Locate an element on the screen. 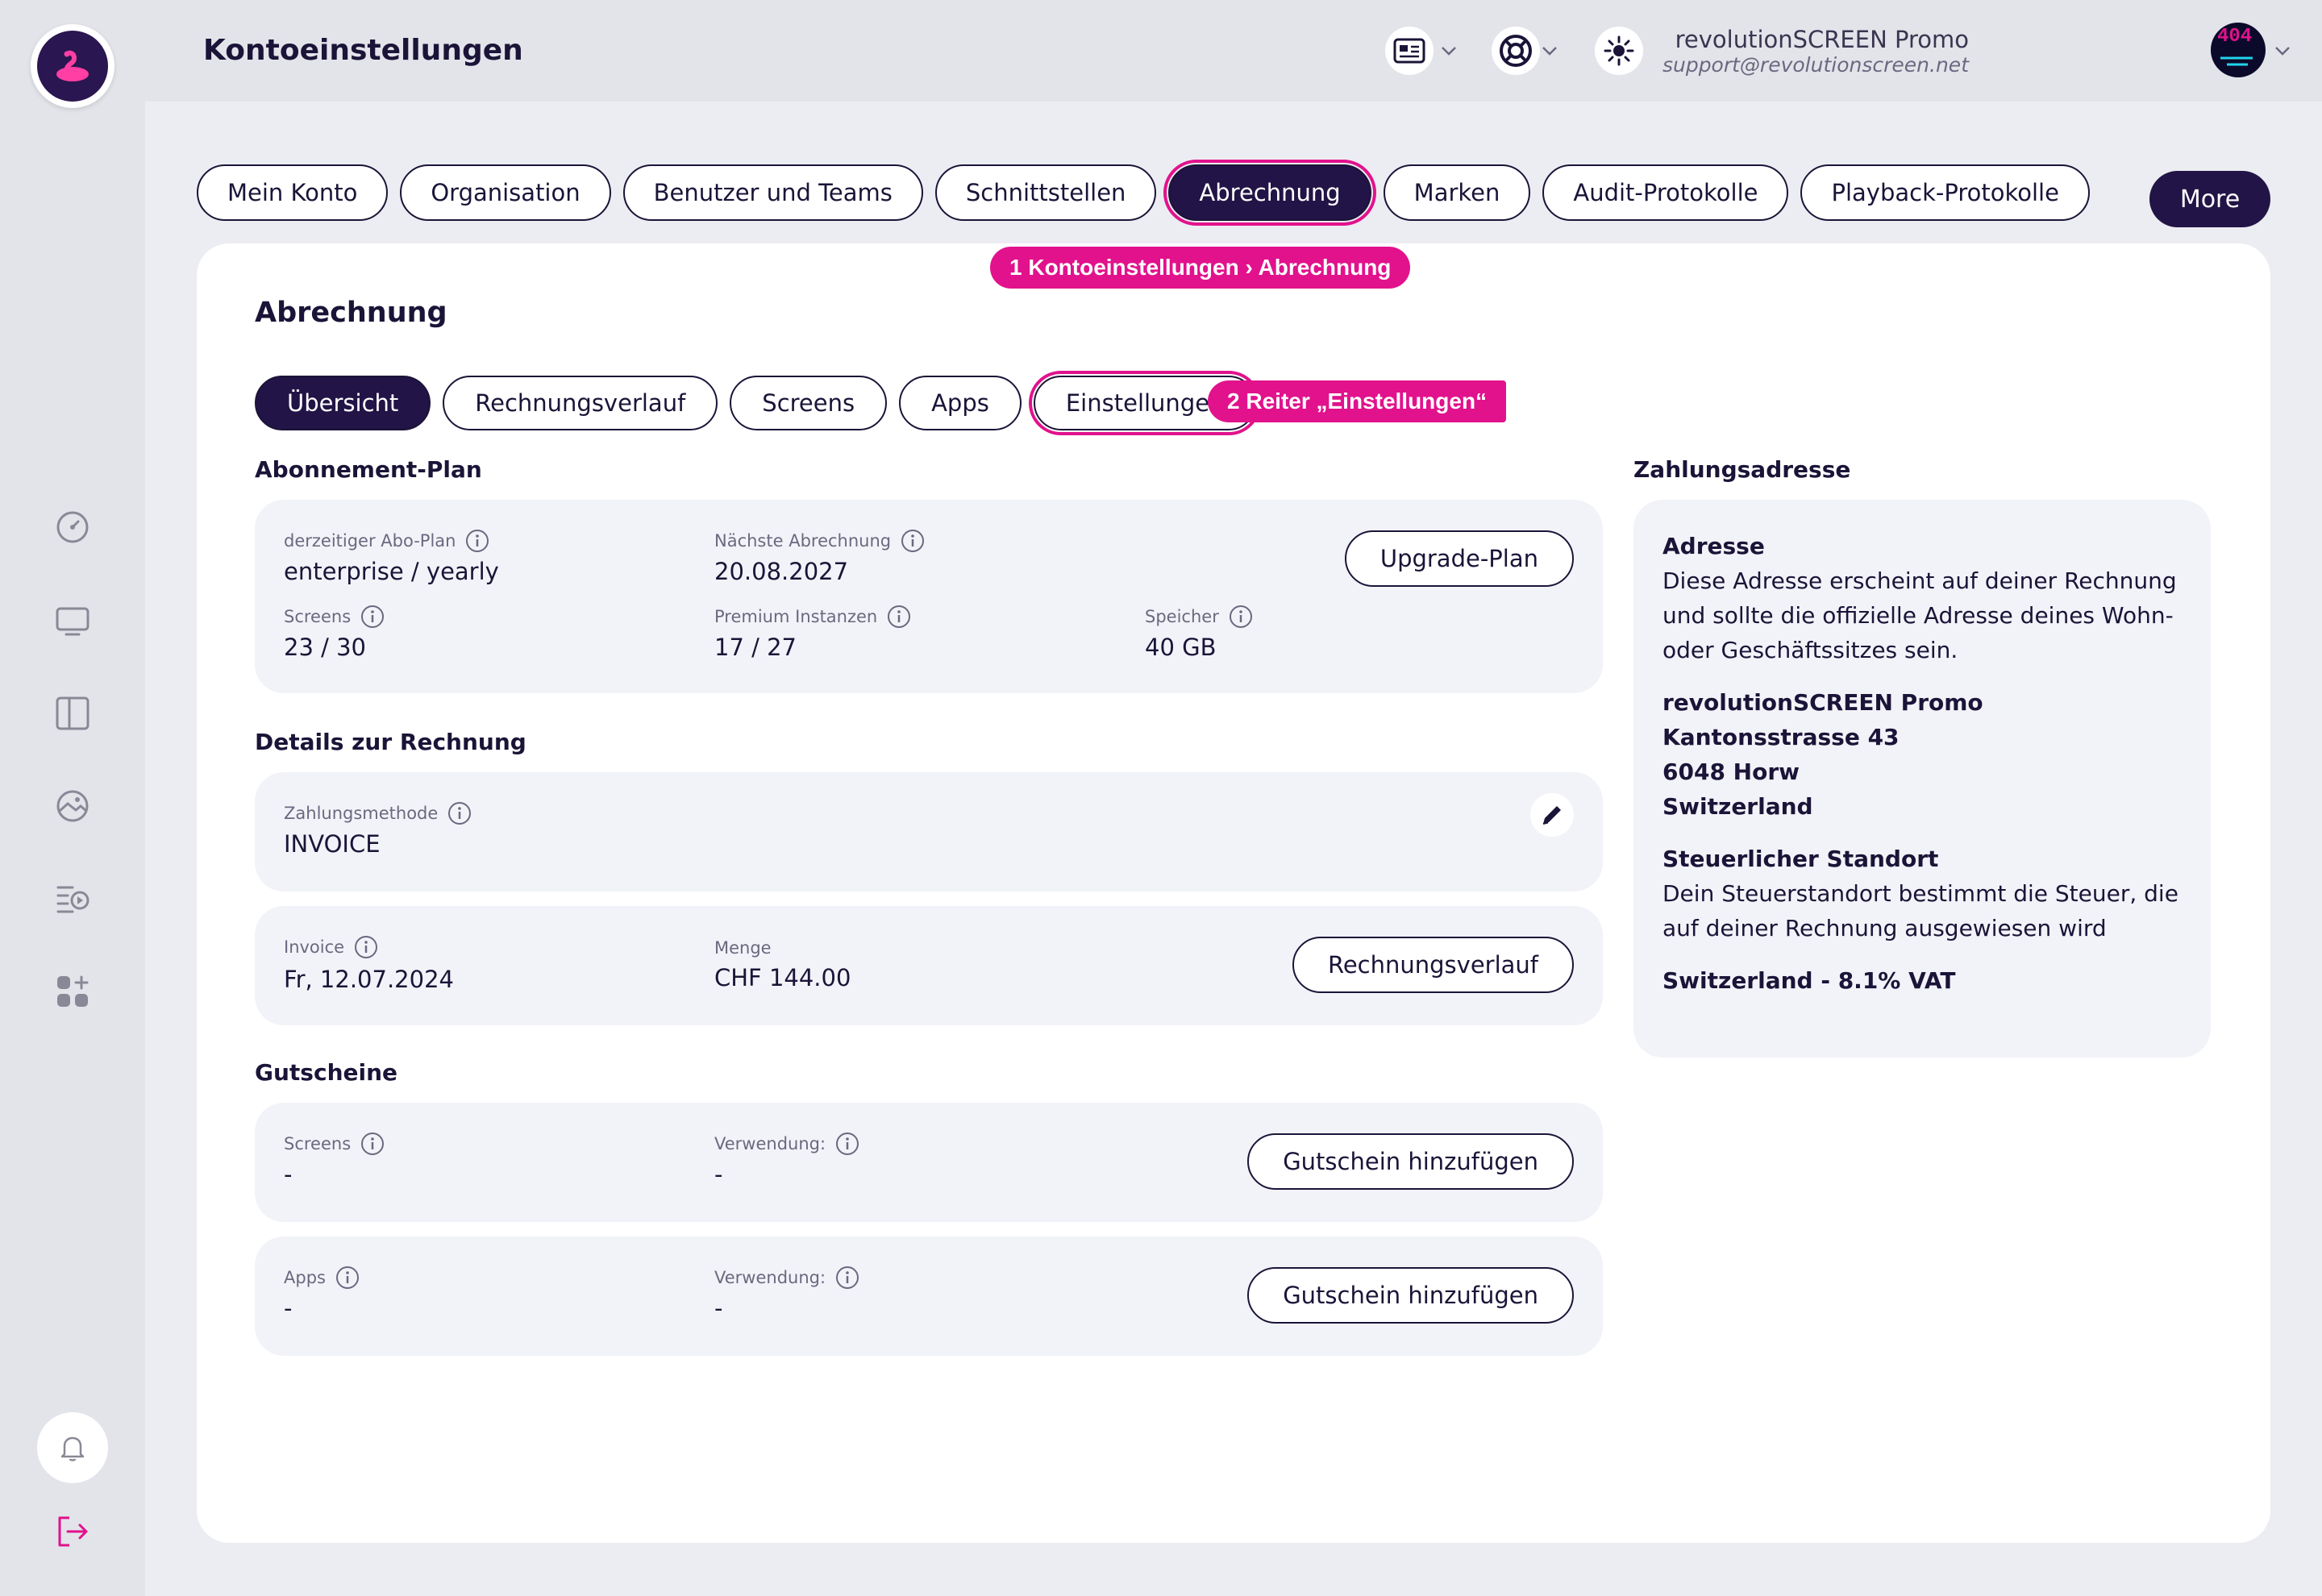 The width and height of the screenshot is (2322, 1596). bell-icon is located at coordinates (72, 1448).